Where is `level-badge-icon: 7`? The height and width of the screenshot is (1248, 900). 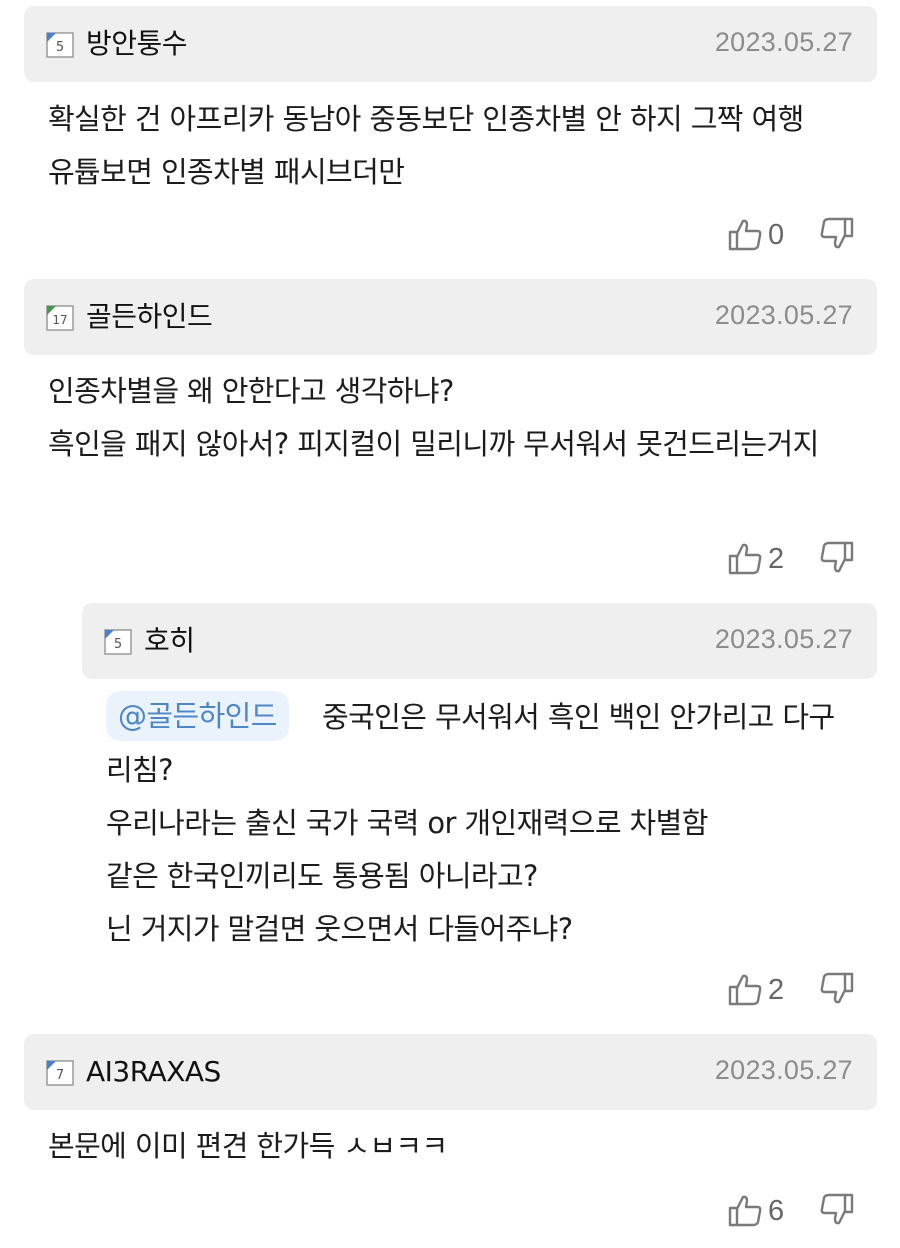 level-badge-icon: 7 is located at coordinates (60, 1073).